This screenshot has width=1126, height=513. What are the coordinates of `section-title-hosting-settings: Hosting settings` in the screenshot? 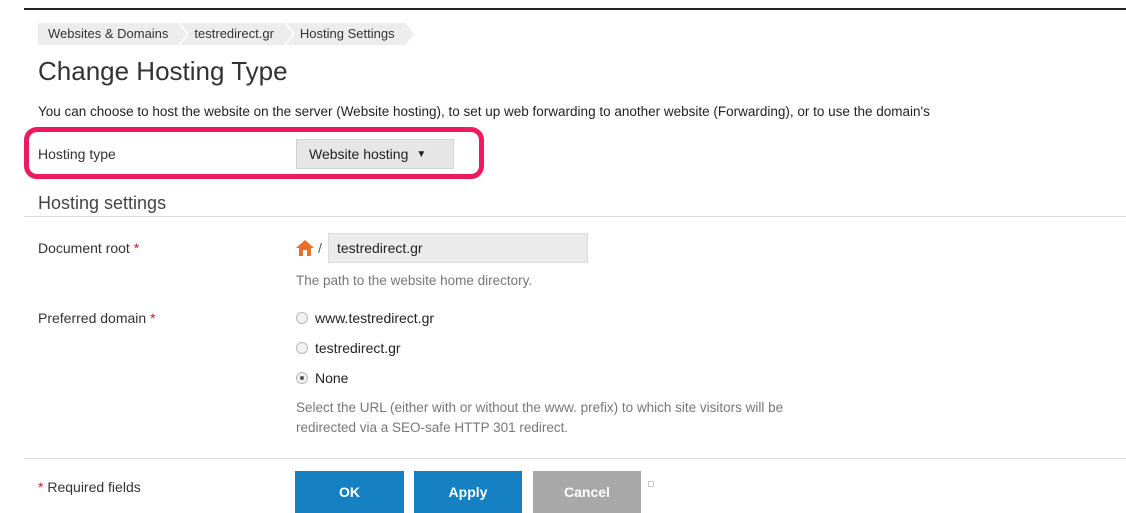 It's located at (102, 203).